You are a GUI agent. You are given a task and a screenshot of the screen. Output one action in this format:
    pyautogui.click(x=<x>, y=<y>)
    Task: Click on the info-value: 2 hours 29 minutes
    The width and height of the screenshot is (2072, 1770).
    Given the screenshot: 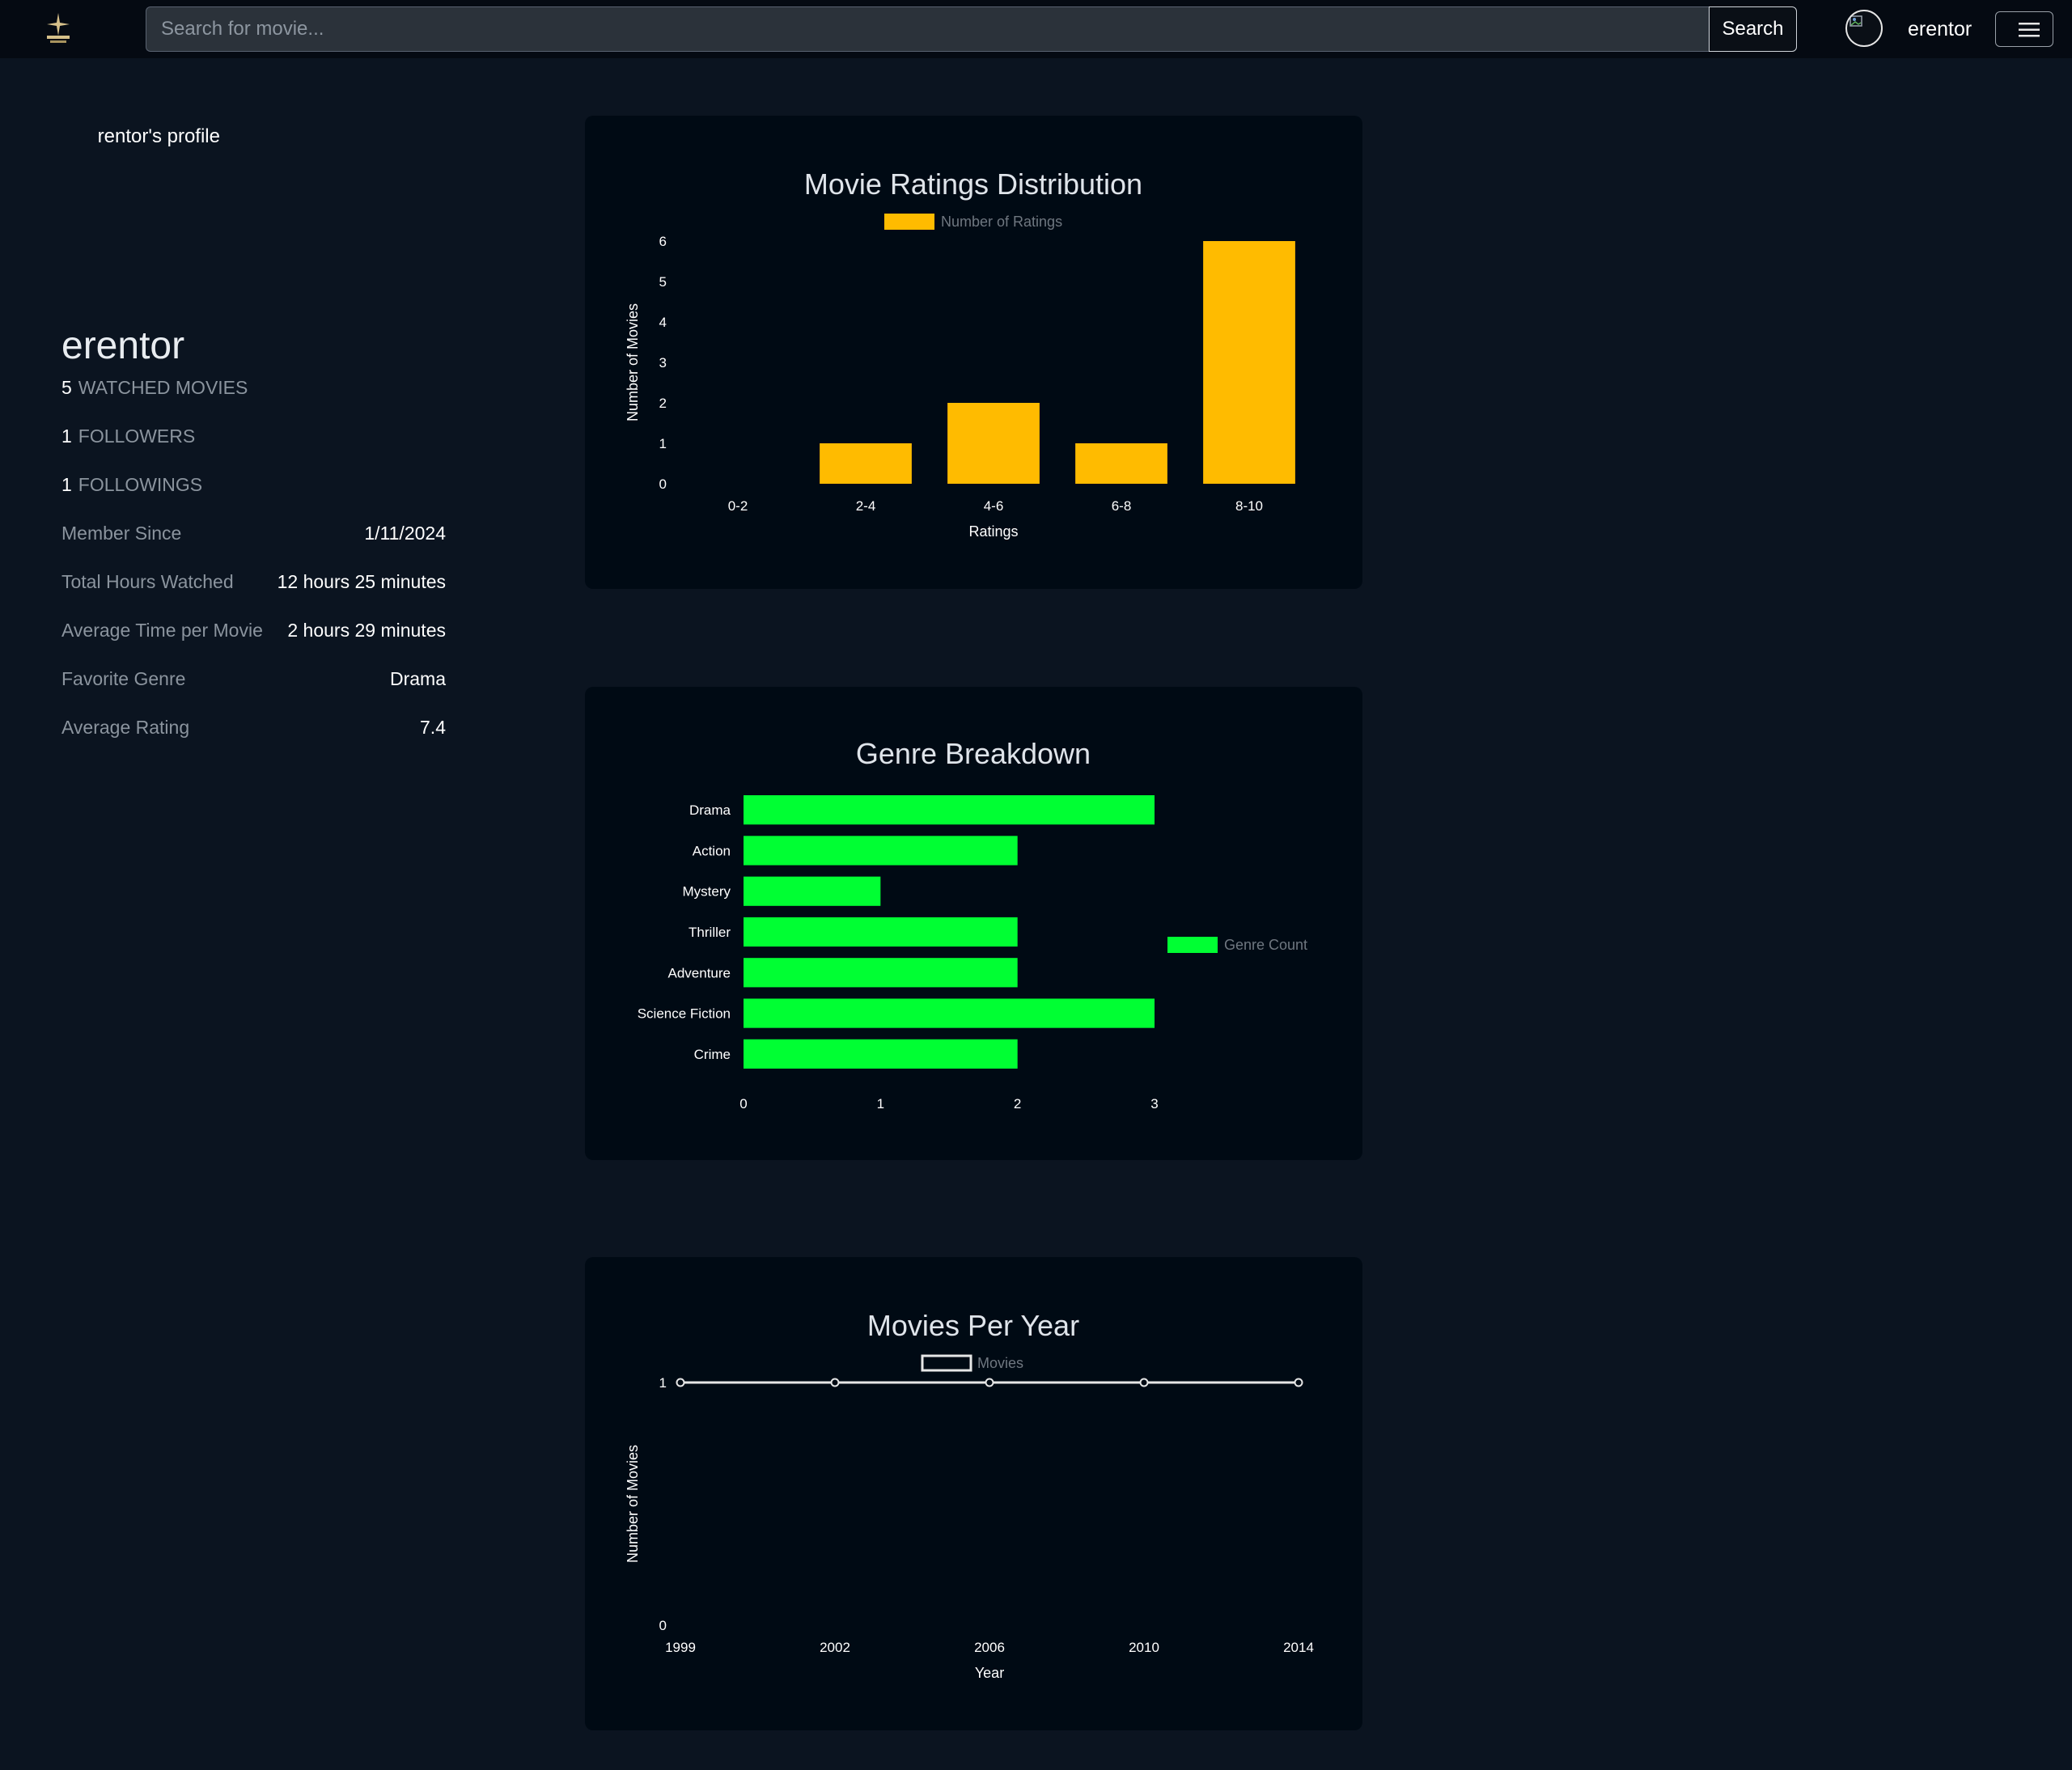 What is the action you would take?
    pyautogui.click(x=366, y=630)
    